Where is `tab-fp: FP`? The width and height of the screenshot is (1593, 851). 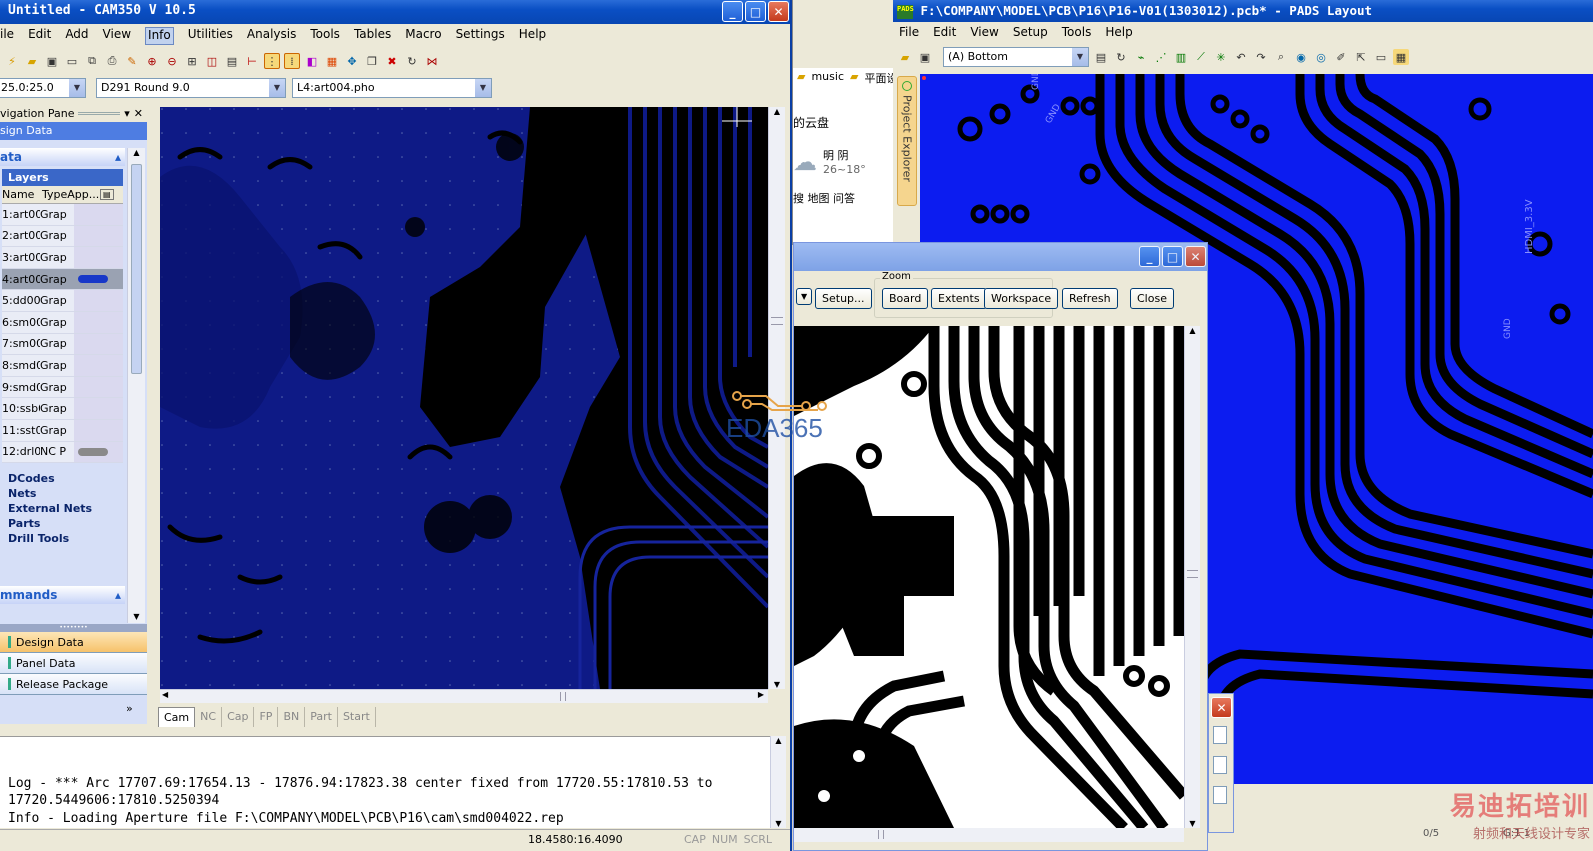
tab-fp: FP is located at coordinates (266, 717).